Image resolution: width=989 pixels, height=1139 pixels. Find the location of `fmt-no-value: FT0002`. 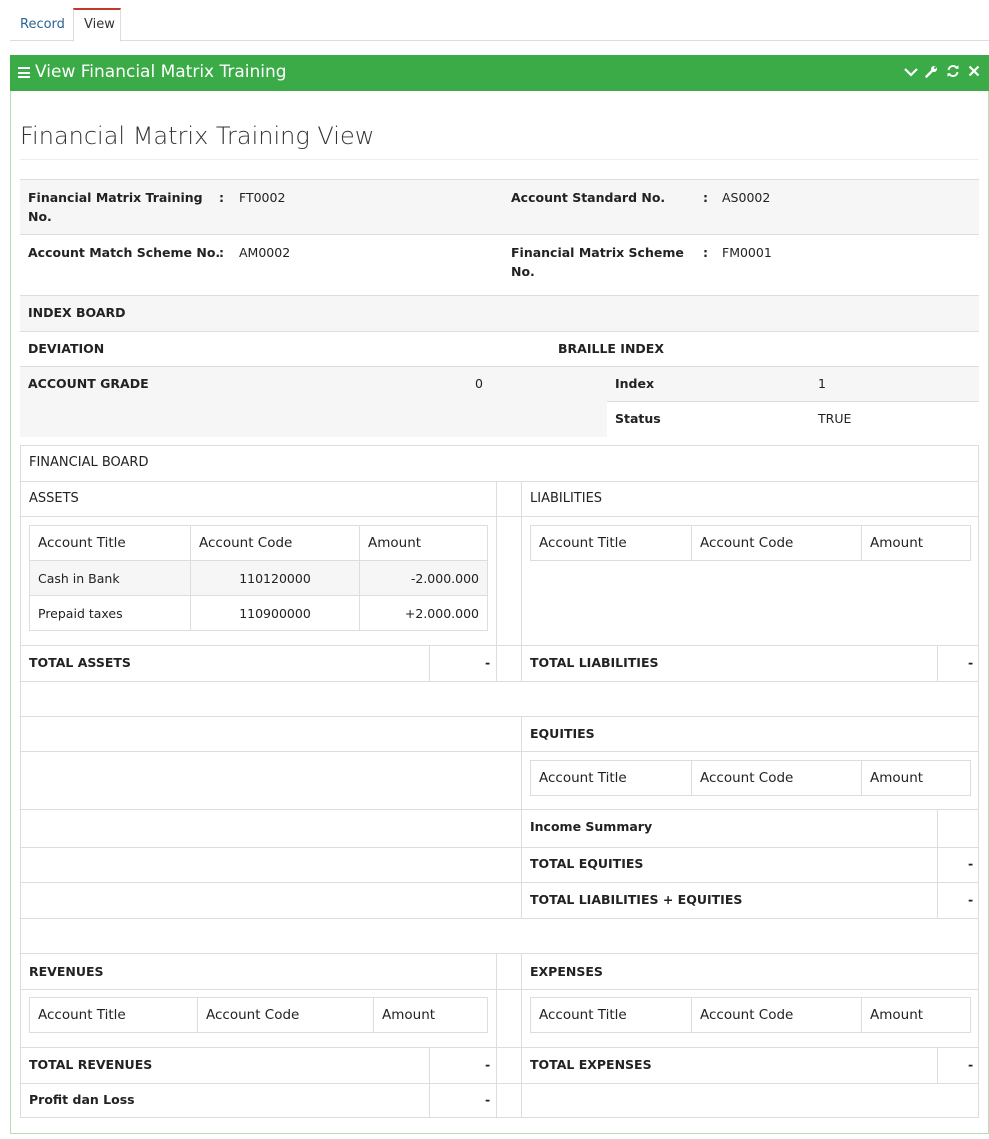

fmt-no-value: FT0002 is located at coordinates (262, 197).